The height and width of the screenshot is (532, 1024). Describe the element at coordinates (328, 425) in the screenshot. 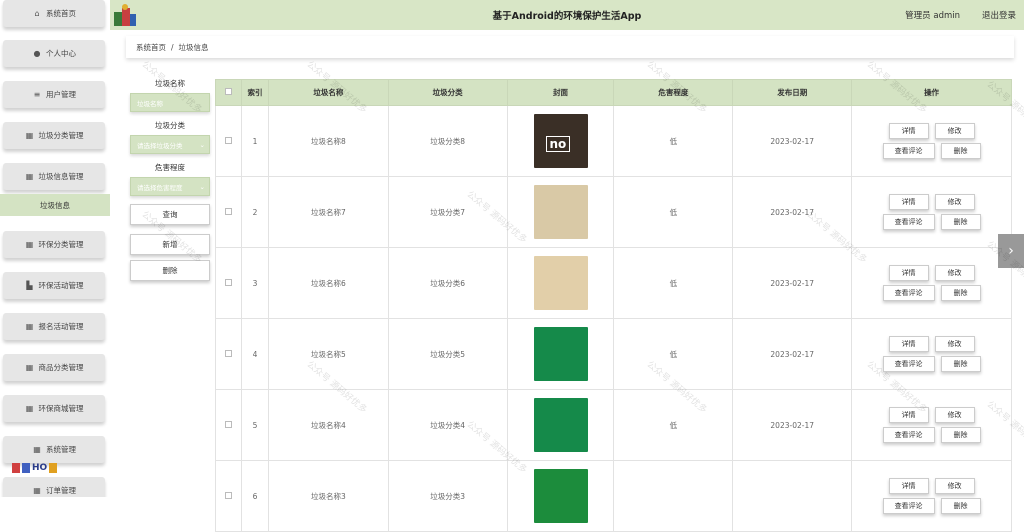

I see `row-name: 垃圾名称4` at that location.